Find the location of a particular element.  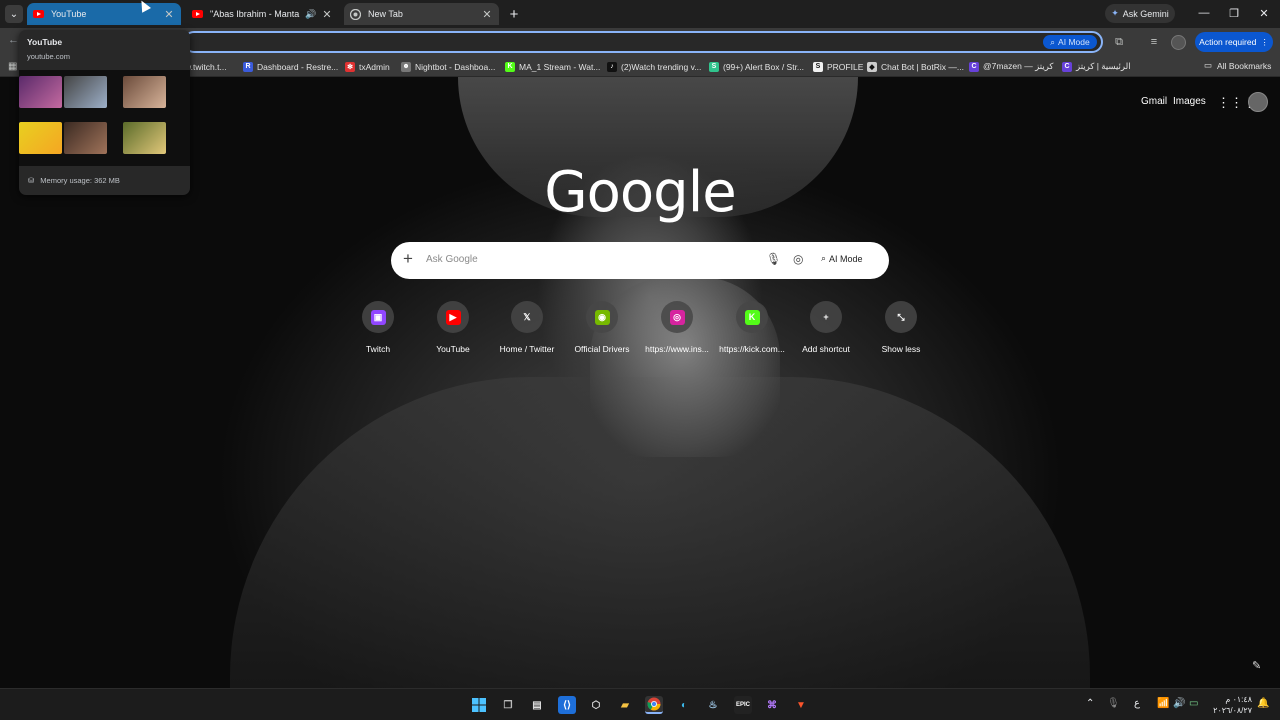

shortcut-label: Official Drivers is located at coordinates (602, 349).